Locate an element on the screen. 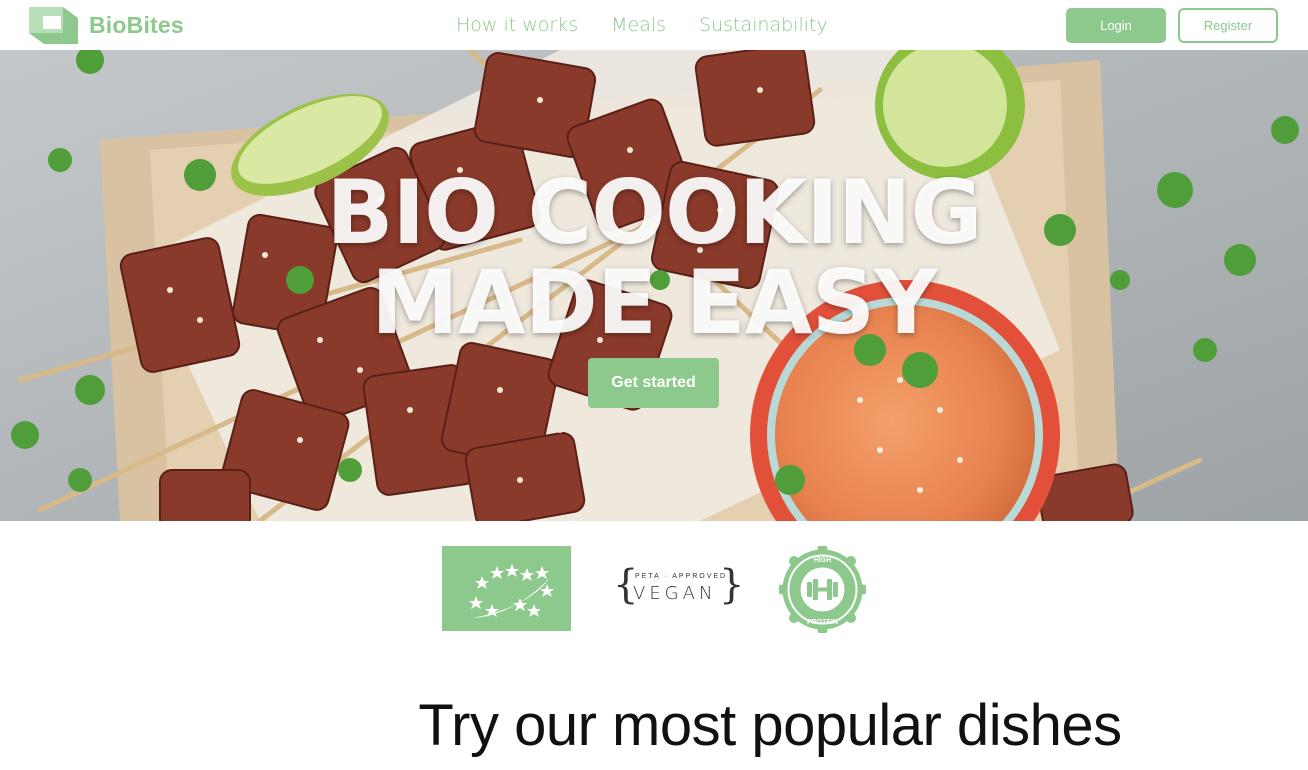  eu-organic-badge is located at coordinates (506, 588).